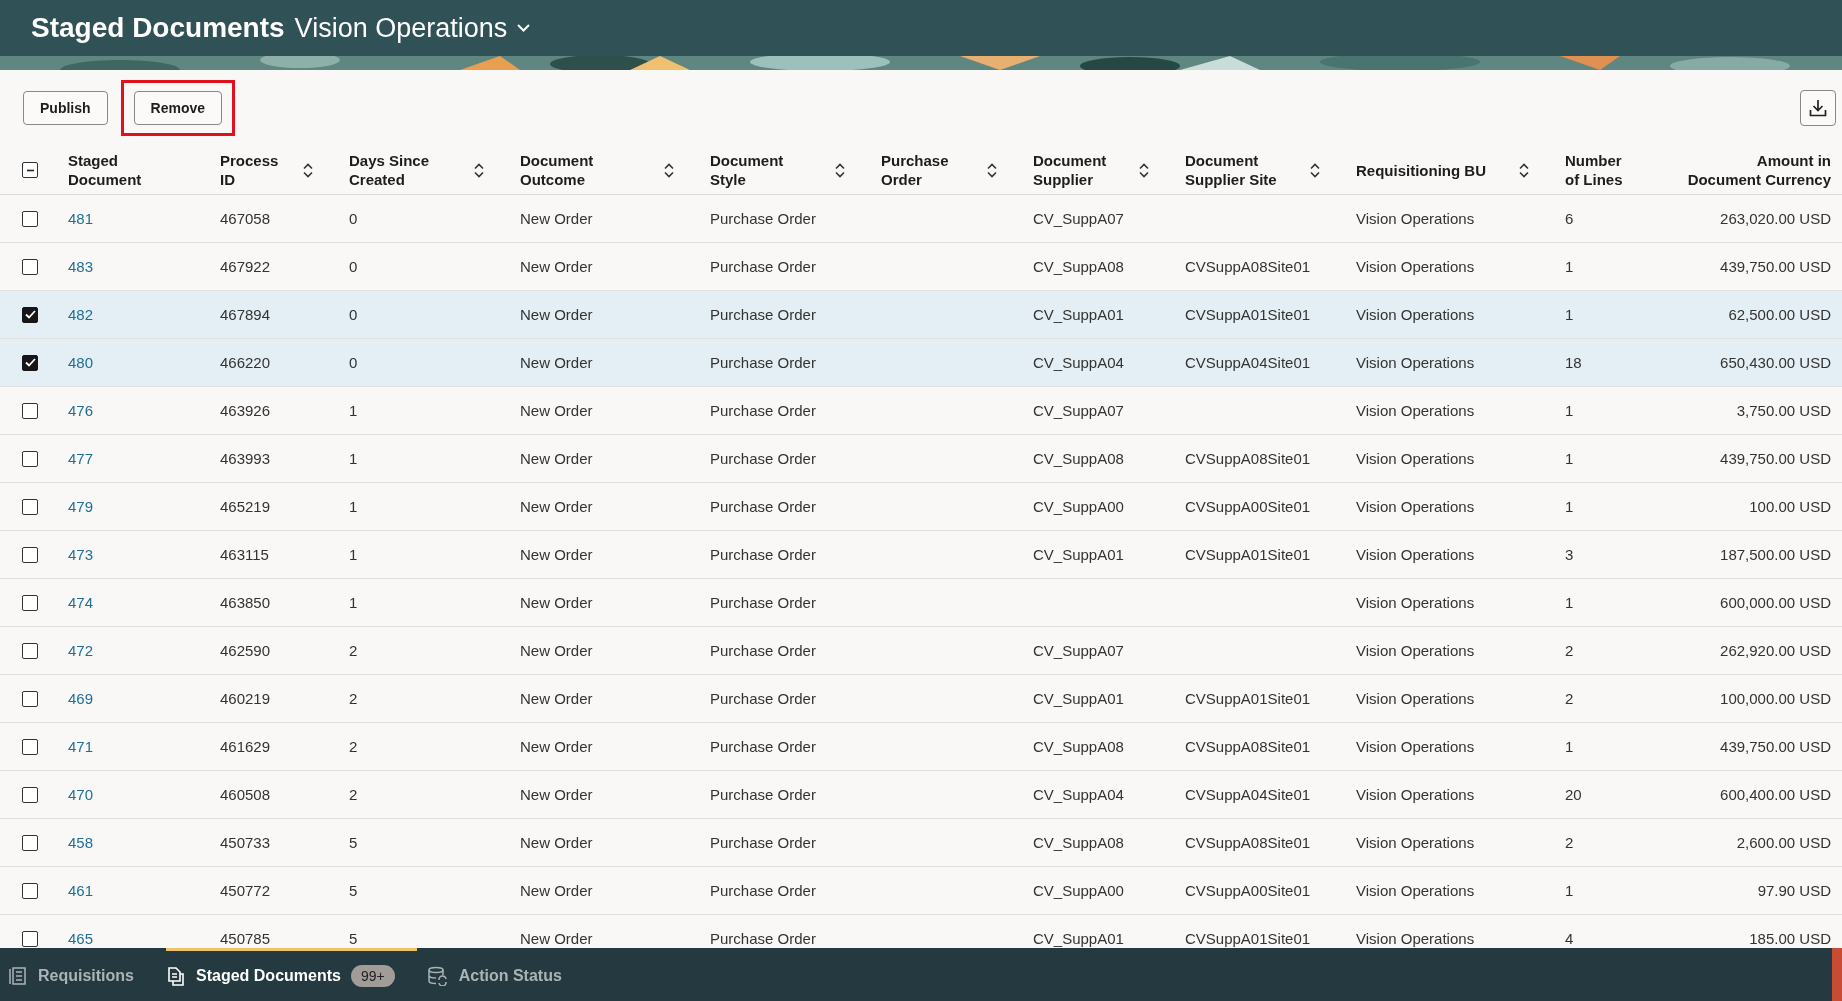  What do you see at coordinates (250, 170) in the screenshot?
I see `column-header: Process ID` at bounding box center [250, 170].